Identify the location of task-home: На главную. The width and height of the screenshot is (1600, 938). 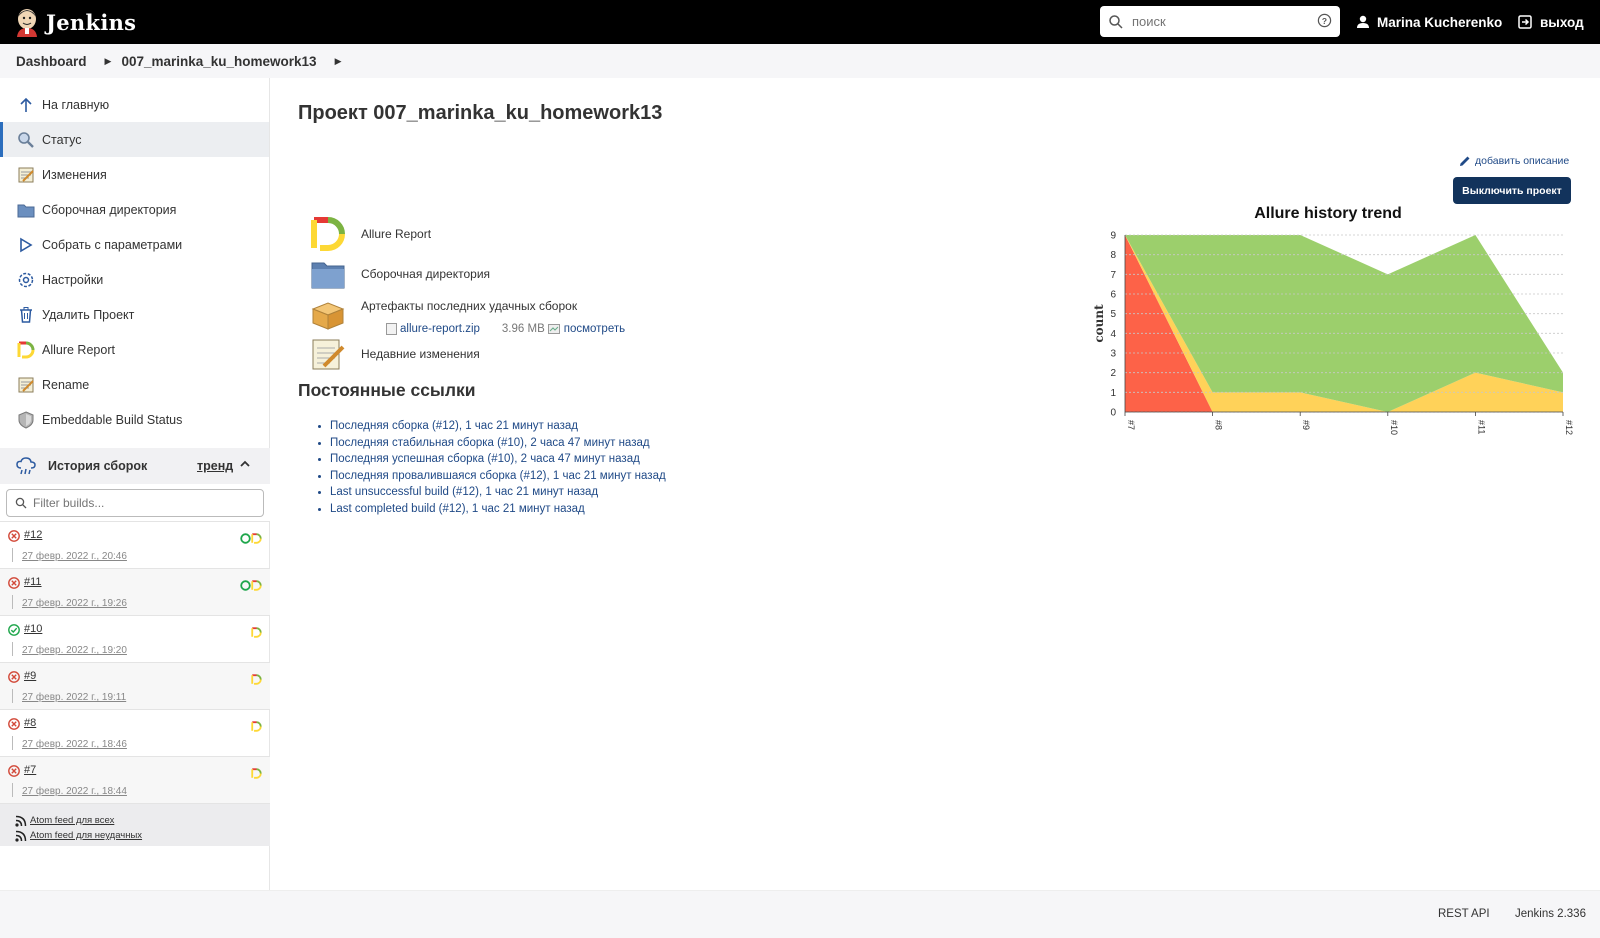
(134, 104).